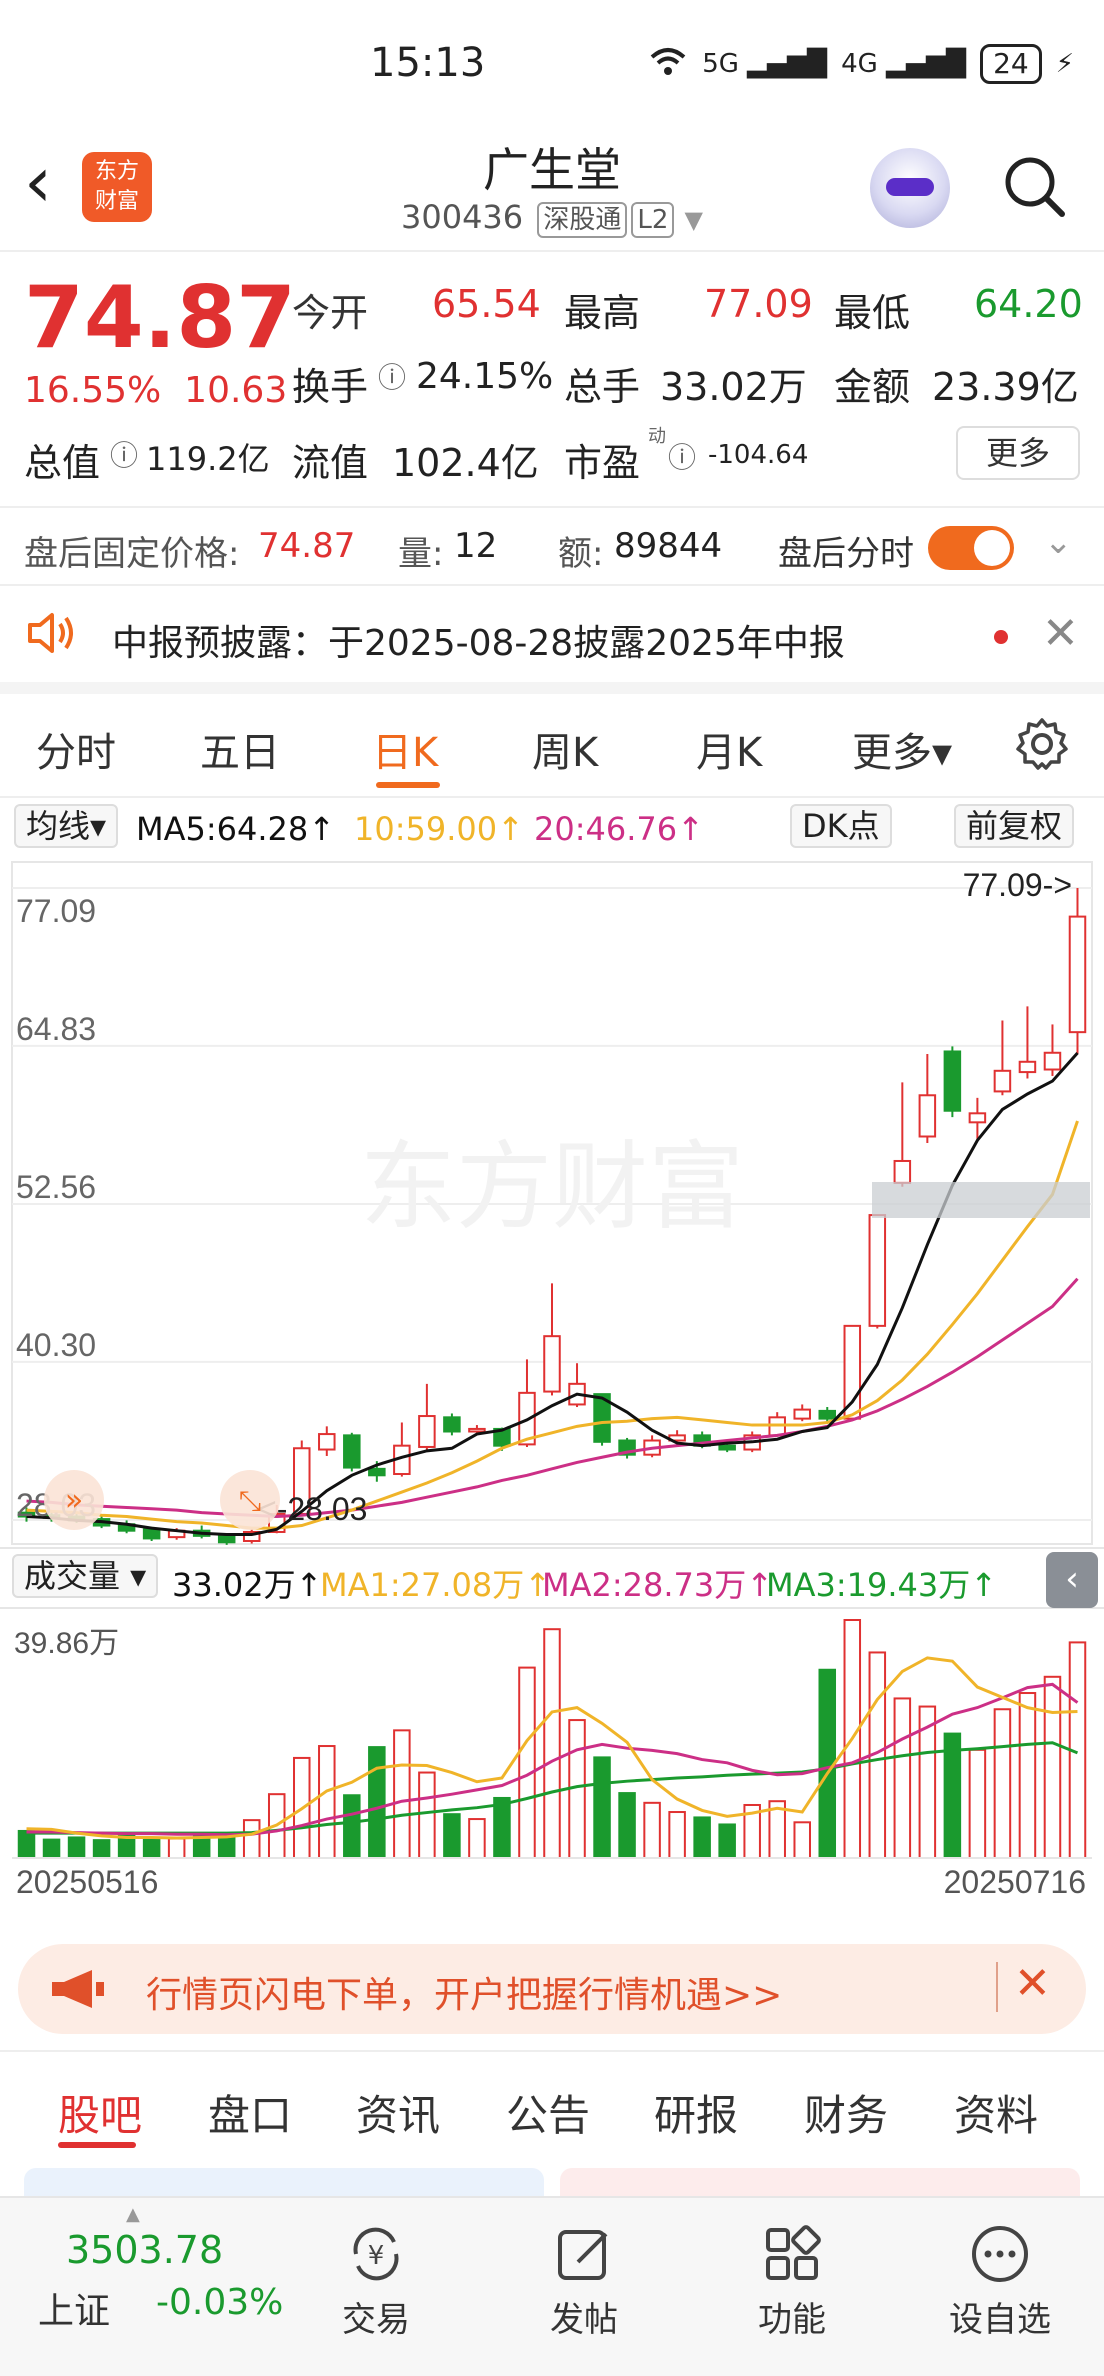 The width and height of the screenshot is (1104, 2376). Describe the element at coordinates (996, 2112) in the screenshot. I see `tab-profile: 资料` at that location.